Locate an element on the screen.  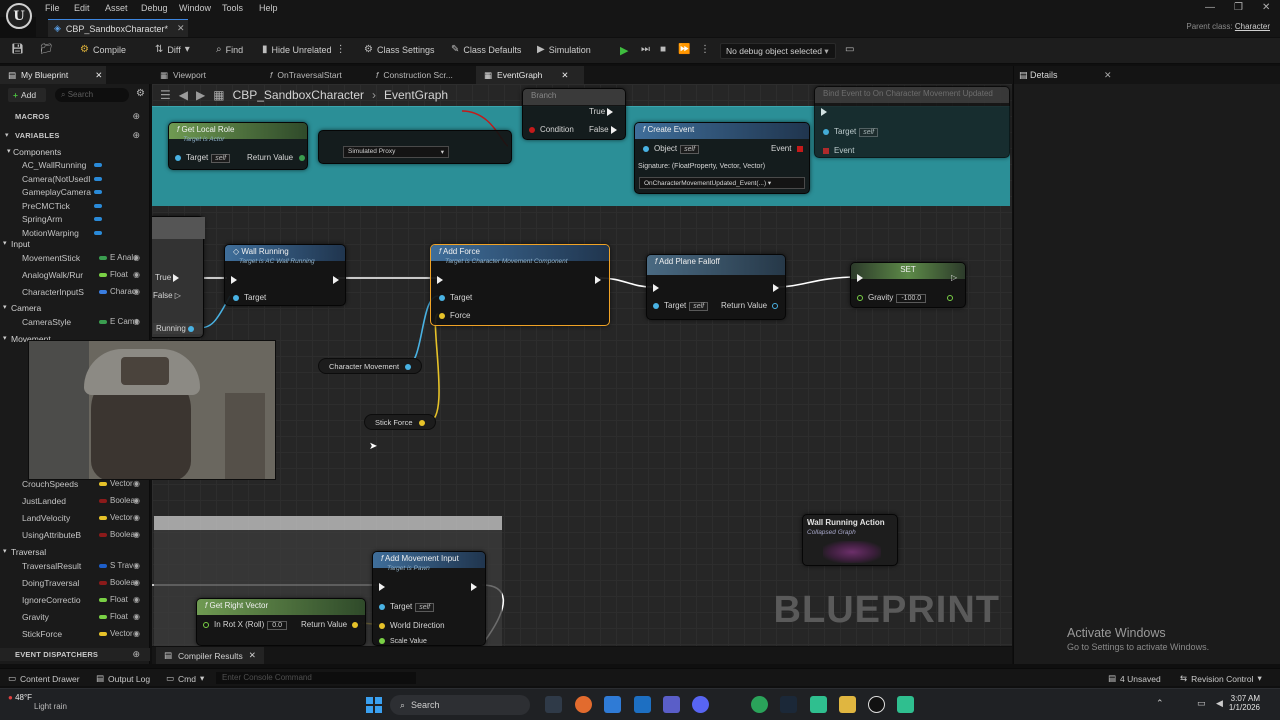
variable-item: TraversalResult S Trav ◉ is located at coordinates (75, 566).